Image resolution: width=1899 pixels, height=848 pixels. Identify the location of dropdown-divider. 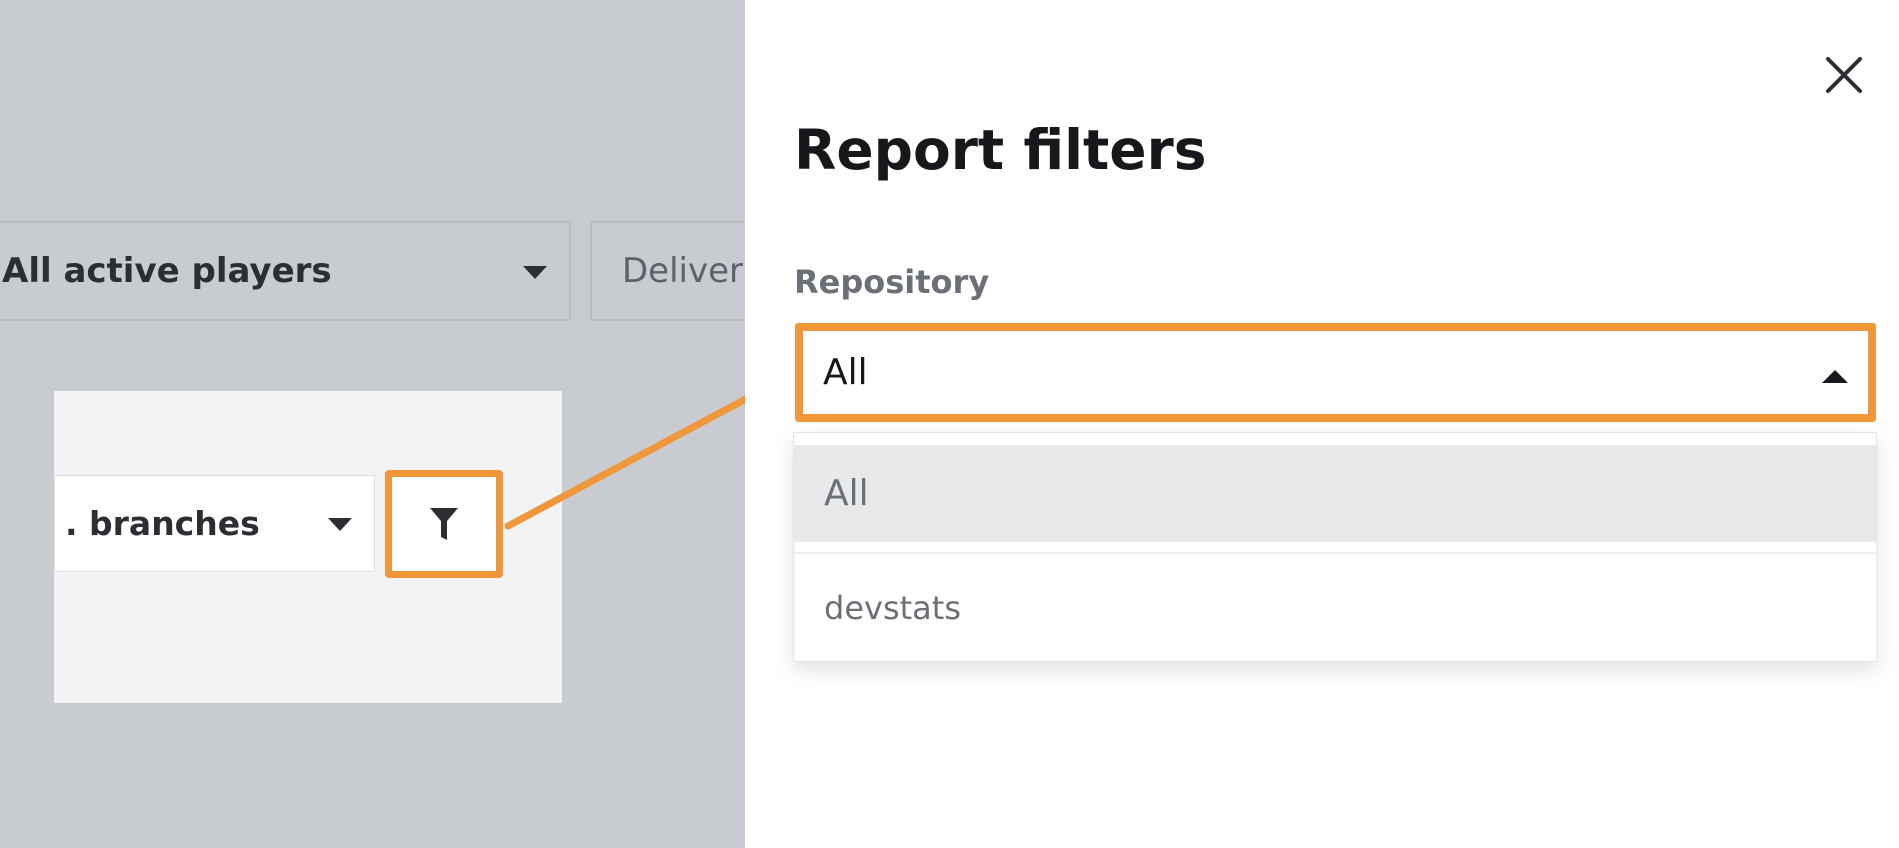
(1335, 553).